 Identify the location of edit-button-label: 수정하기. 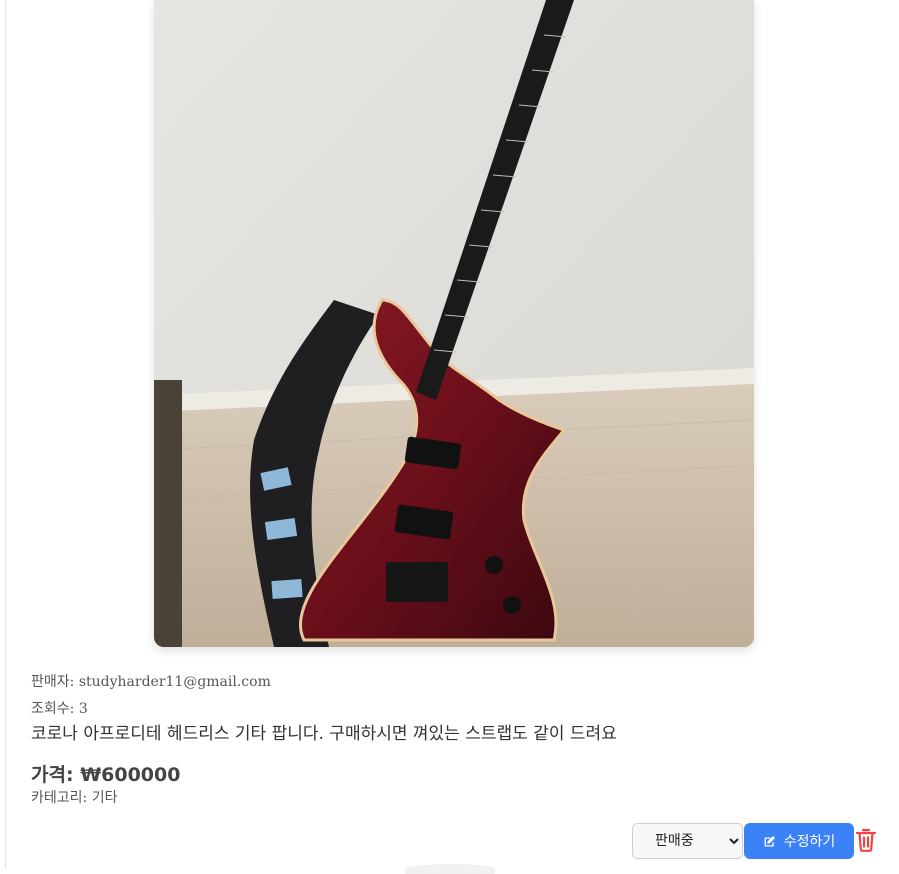
(809, 842).